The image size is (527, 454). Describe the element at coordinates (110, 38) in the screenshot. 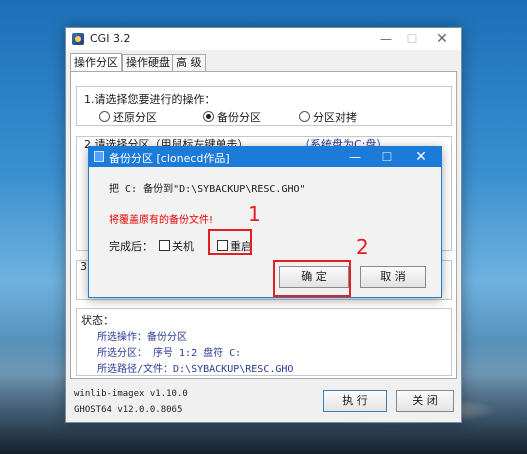

I see `main-window-title: CGI 3.2` at that location.